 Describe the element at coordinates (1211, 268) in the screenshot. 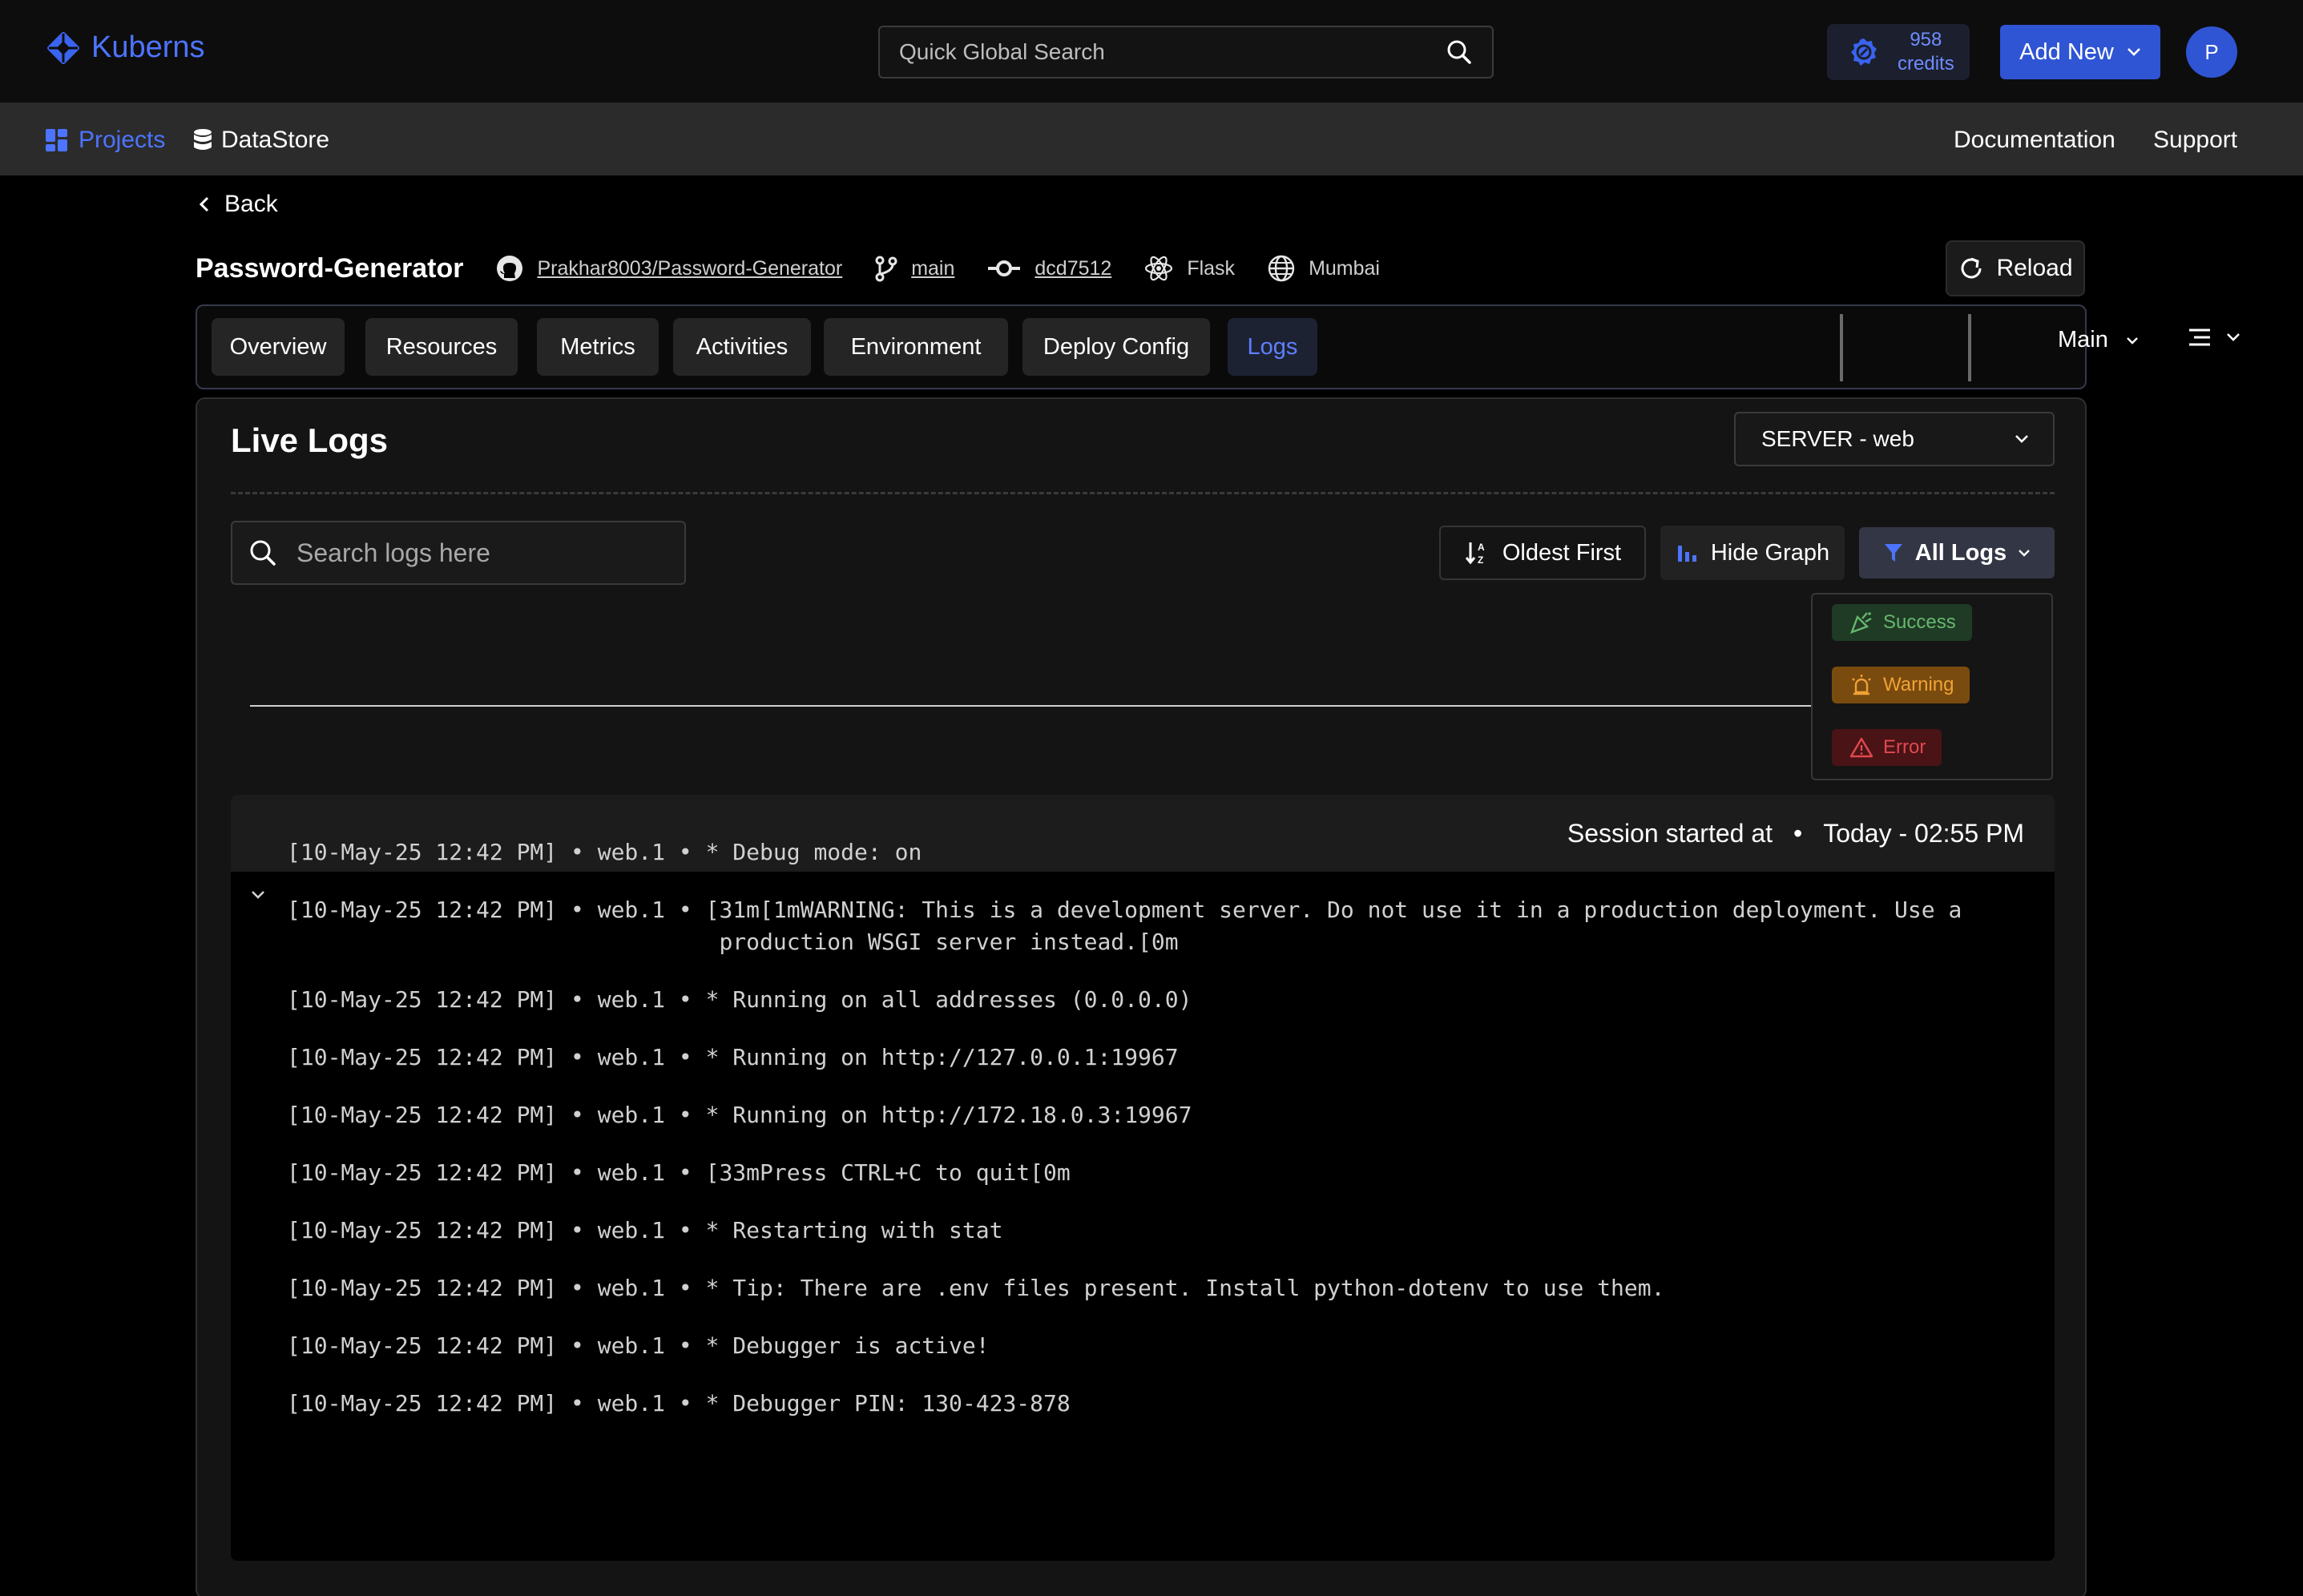

I see `framework-name: Flask` at that location.